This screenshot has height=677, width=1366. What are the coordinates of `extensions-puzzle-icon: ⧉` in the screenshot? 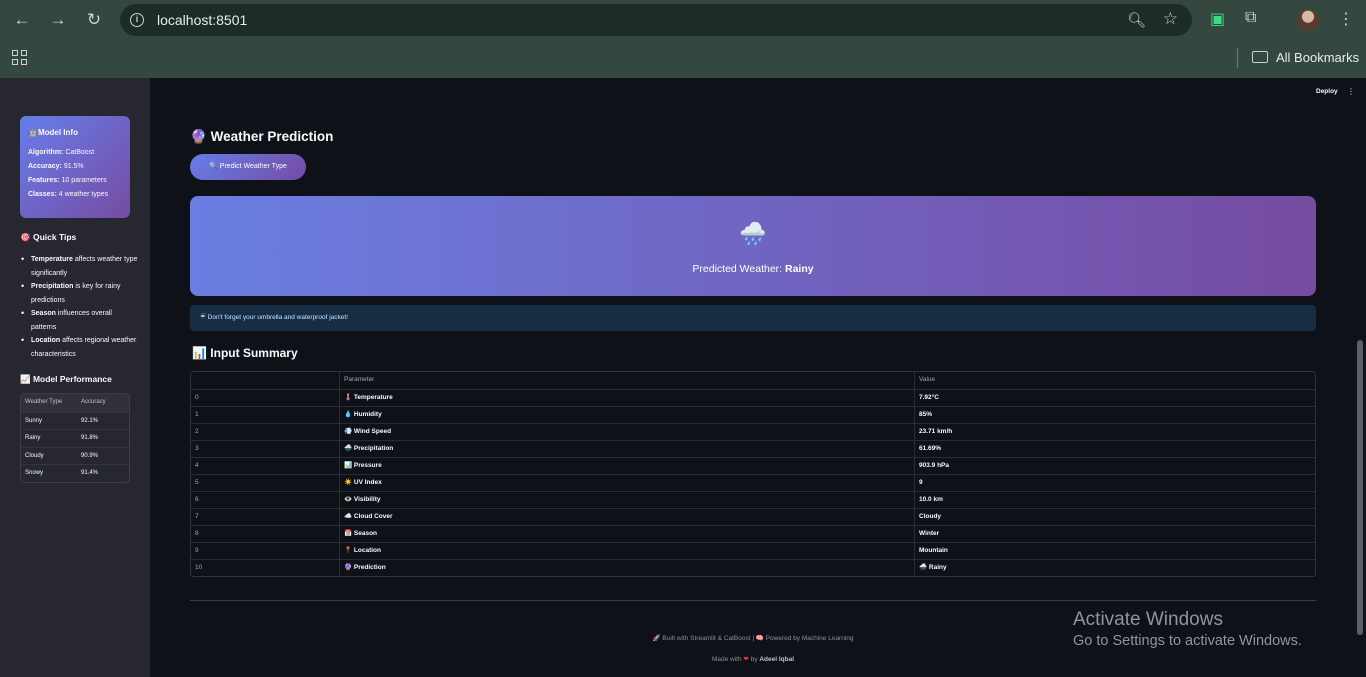 It's located at (1250, 18).